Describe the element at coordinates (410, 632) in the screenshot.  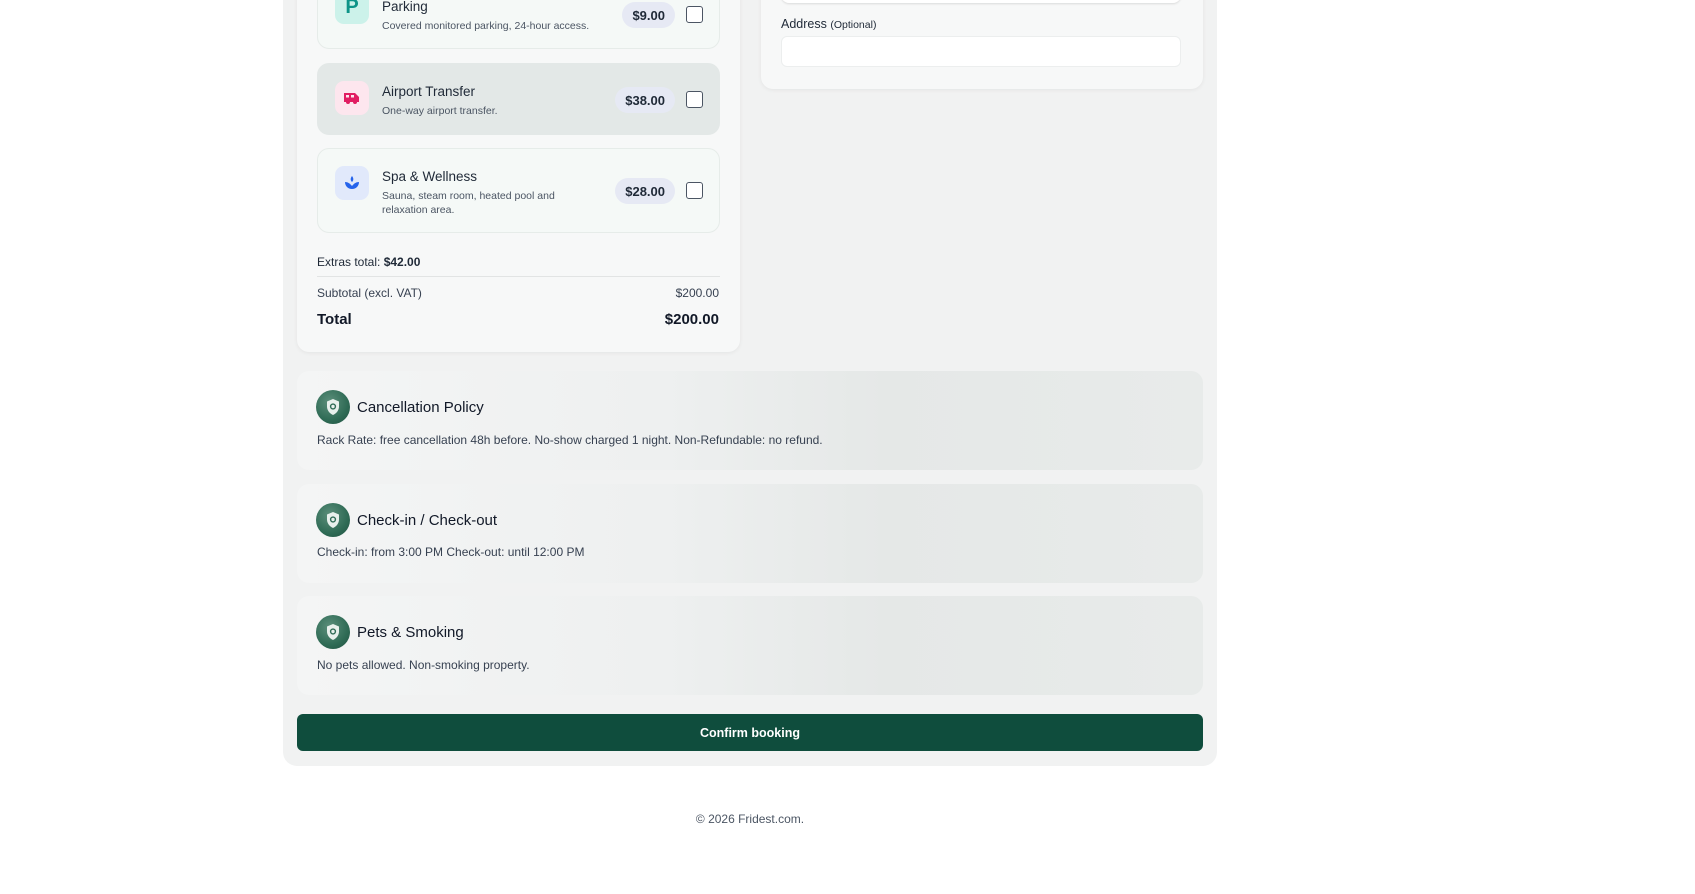
I see `policy-title: Pets & Smoking` at that location.